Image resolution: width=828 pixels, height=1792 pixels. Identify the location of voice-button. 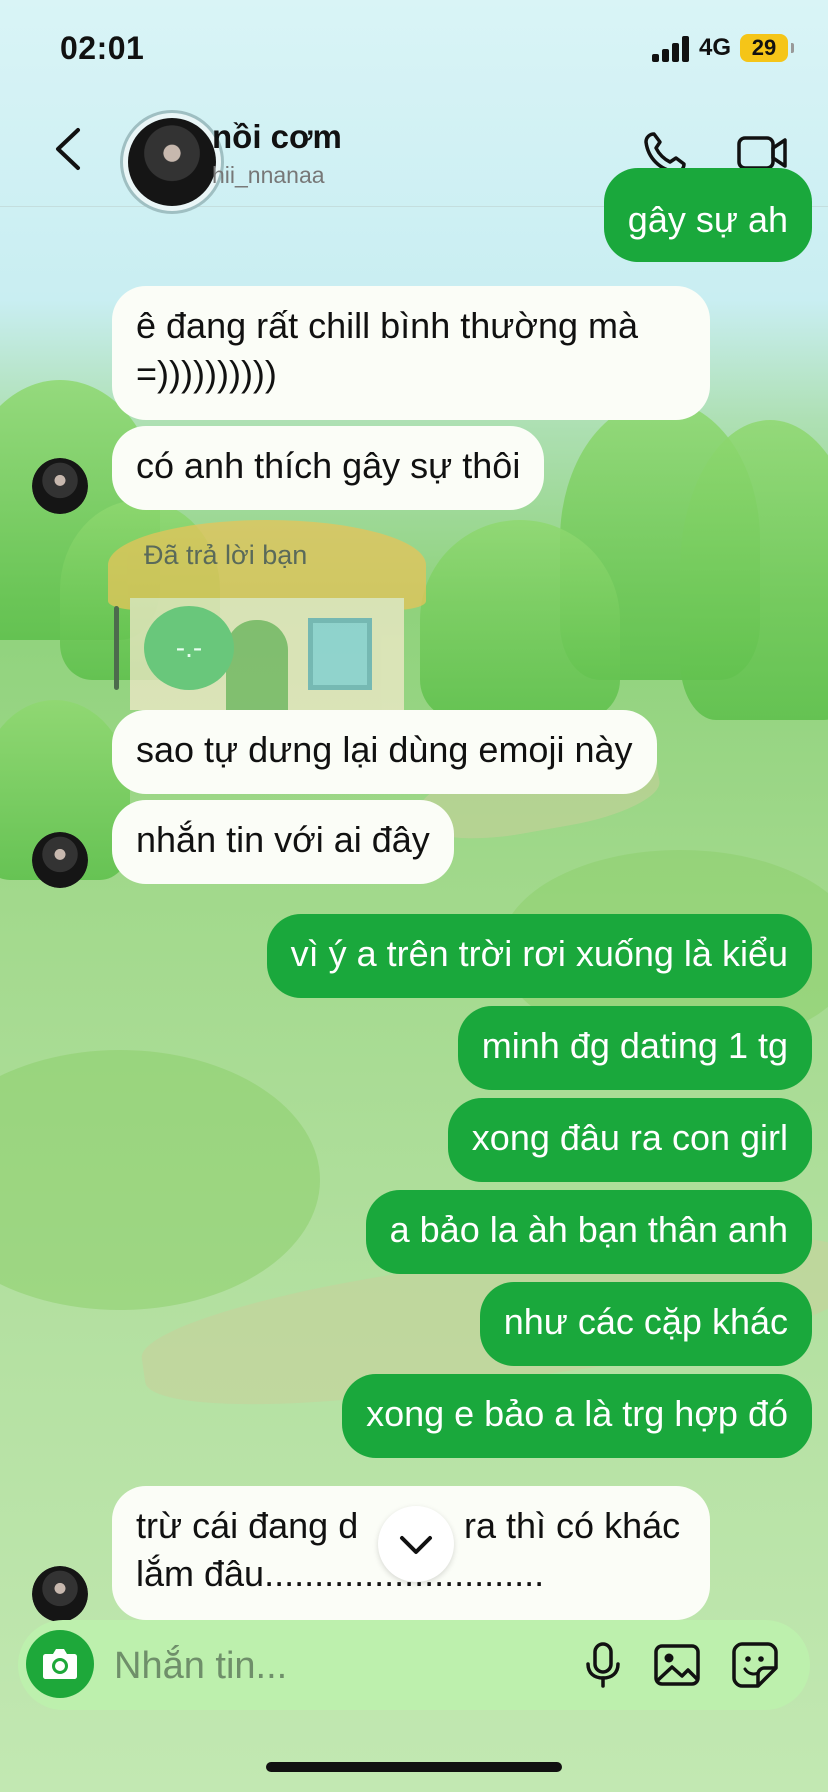
(603, 1665).